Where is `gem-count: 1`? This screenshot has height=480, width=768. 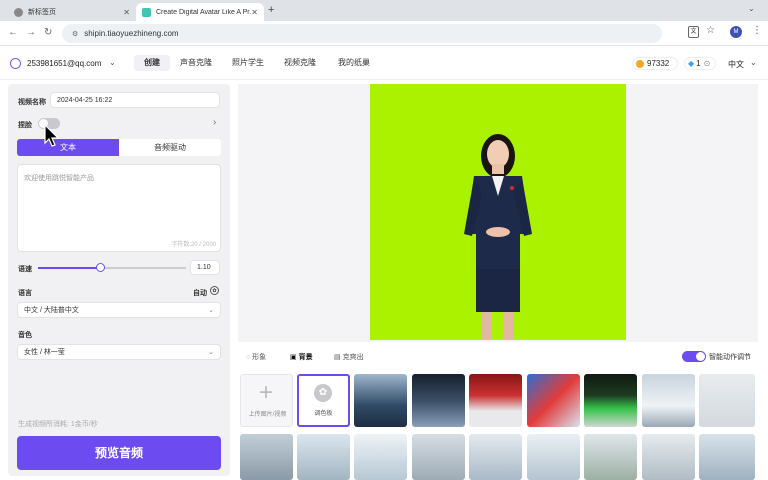 gem-count: 1 is located at coordinates (698, 63).